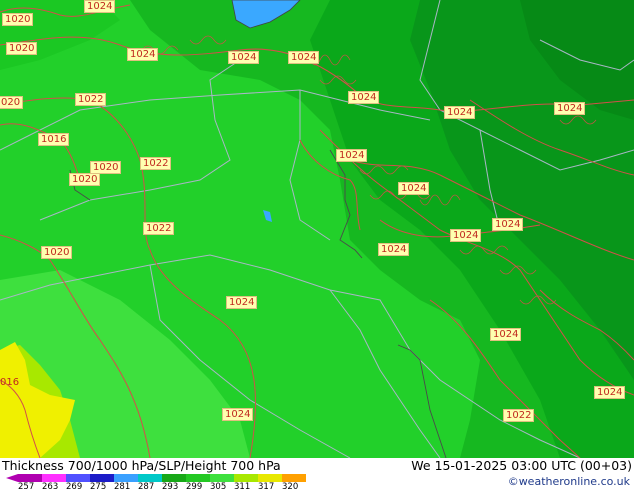  What do you see at coordinates (74, 487) in the screenshot?
I see `scale-tick-label: 269` at bounding box center [74, 487].